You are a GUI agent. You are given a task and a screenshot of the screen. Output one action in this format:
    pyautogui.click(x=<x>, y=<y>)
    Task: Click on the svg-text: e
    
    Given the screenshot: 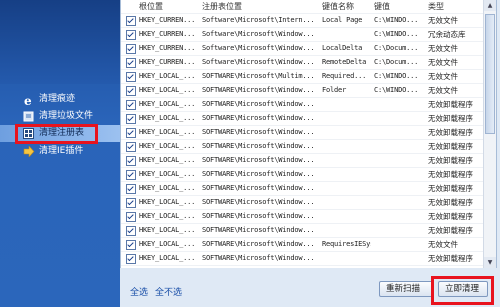 What is the action you would take?
    pyautogui.click(x=28, y=100)
    